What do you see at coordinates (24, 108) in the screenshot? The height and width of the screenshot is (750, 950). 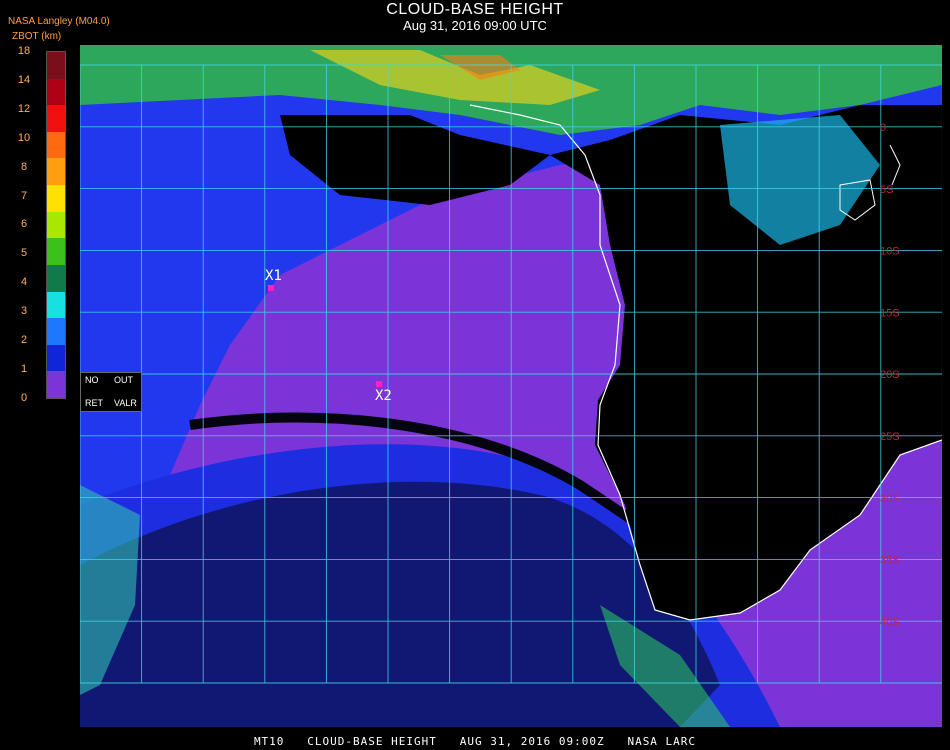 I see `colorbar-tick-label: 12` at bounding box center [24, 108].